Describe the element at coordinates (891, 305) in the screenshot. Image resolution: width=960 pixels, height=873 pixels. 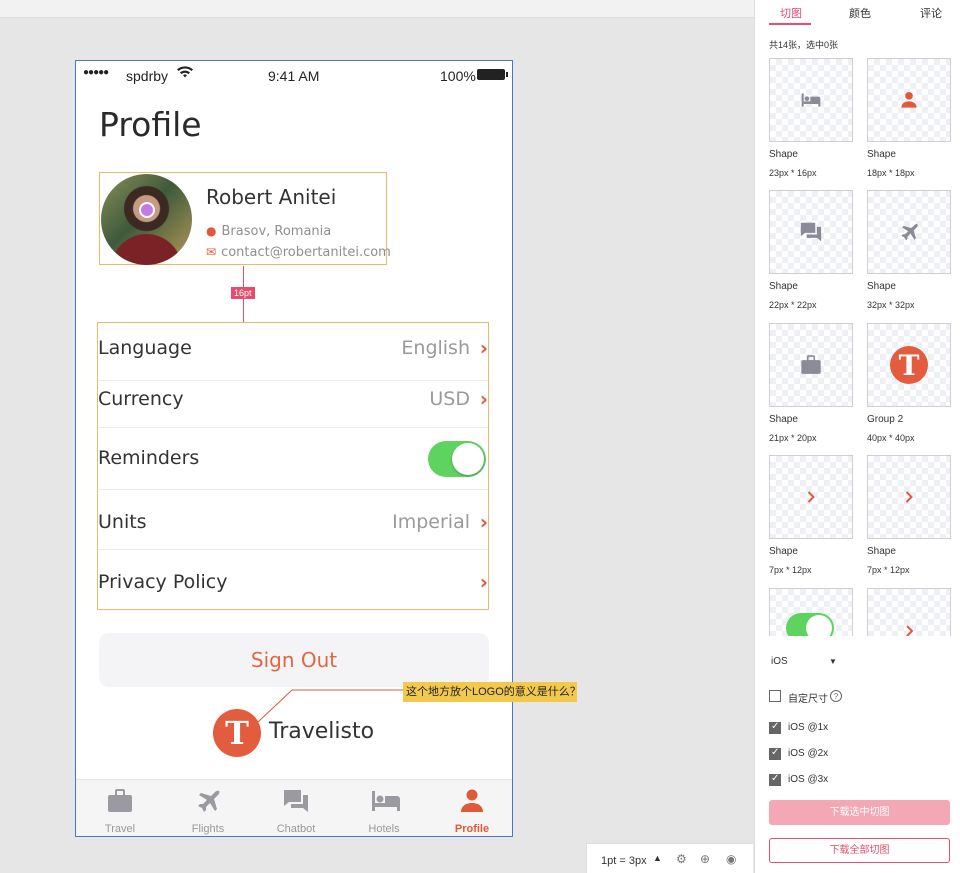
I see `asset-size: 32px * 32px` at that location.